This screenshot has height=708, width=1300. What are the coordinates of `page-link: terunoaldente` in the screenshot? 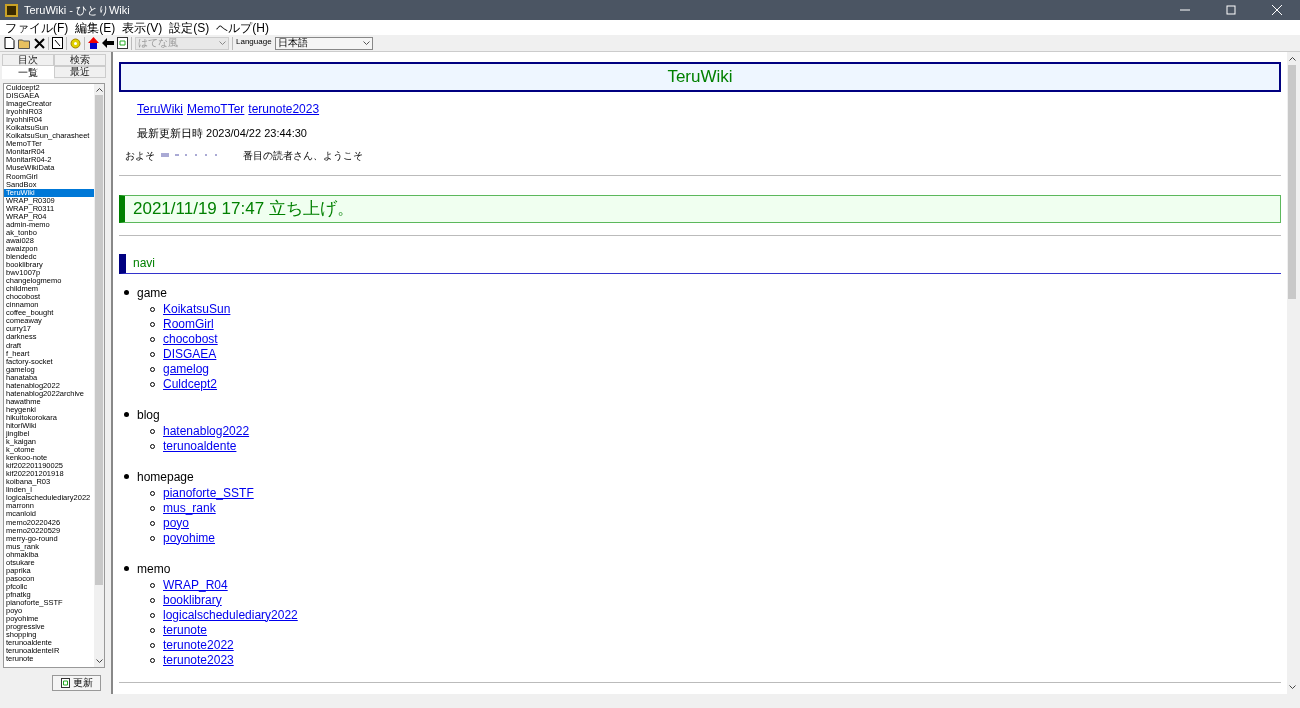 It's located at (200, 446).